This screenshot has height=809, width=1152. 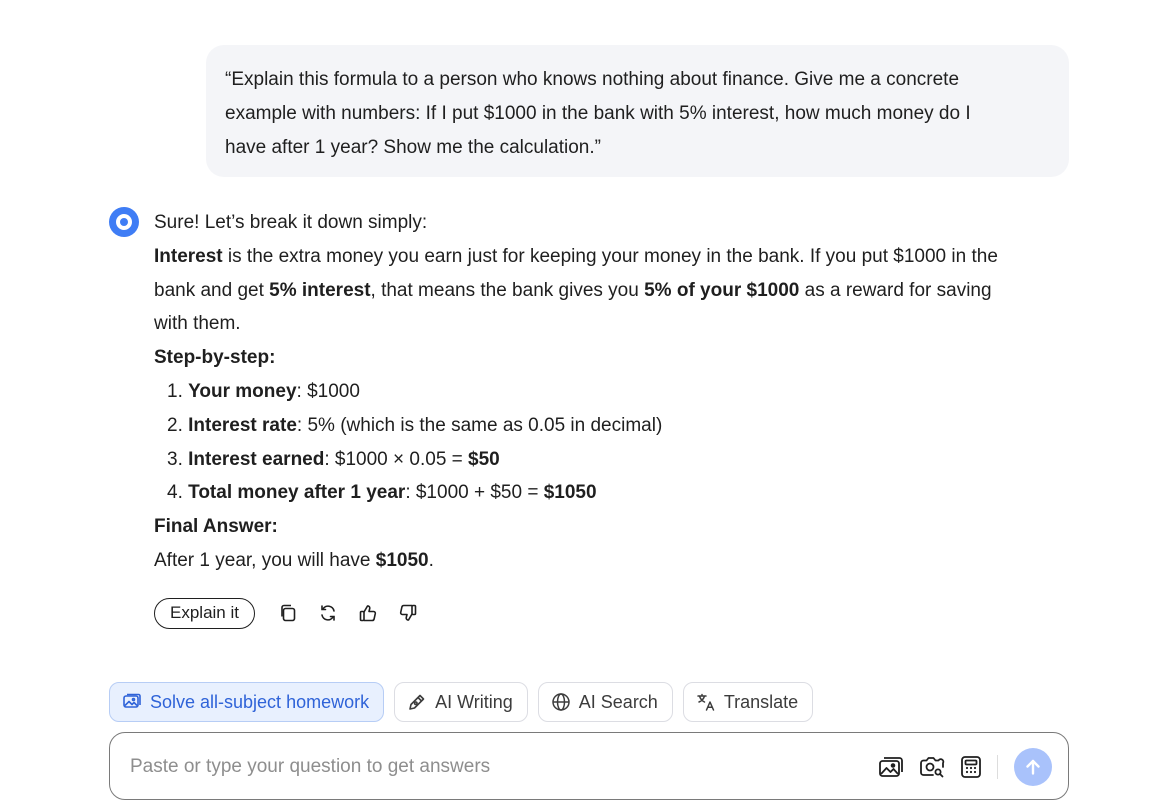 I want to click on chip-label: AI Writing, so click(x=474, y=701).